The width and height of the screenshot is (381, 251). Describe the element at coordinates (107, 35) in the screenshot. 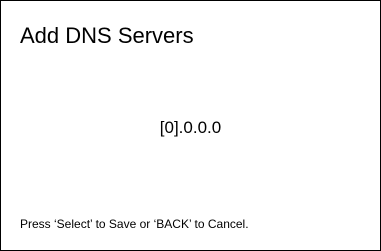

I see `page-title: Add DNS Servers` at that location.